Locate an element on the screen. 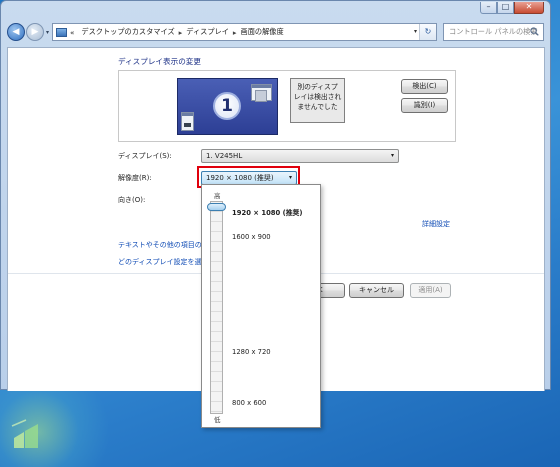  apply-button: 適用(A) is located at coordinates (430, 290).